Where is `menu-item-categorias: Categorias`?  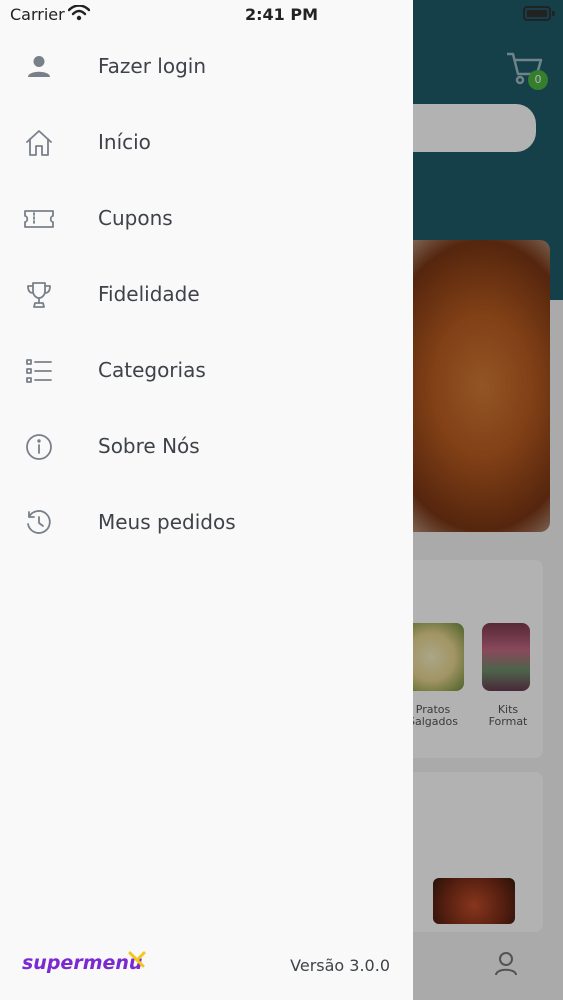 menu-item-categorias: Categorias is located at coordinates (206, 370).